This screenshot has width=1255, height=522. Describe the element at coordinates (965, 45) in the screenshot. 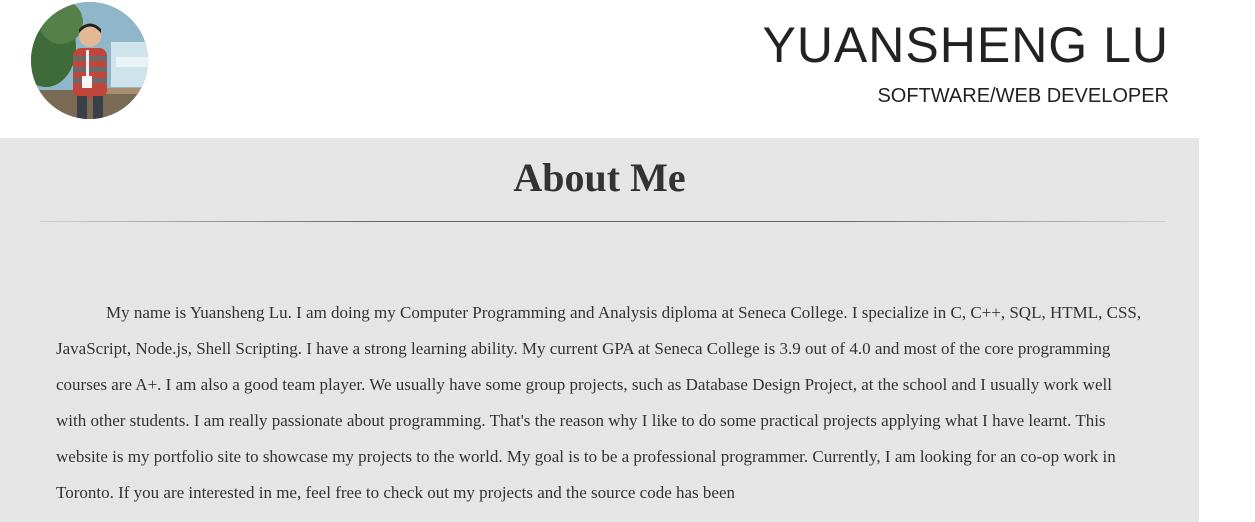

I see `site-owner-name: YUANSHENG LU` at that location.